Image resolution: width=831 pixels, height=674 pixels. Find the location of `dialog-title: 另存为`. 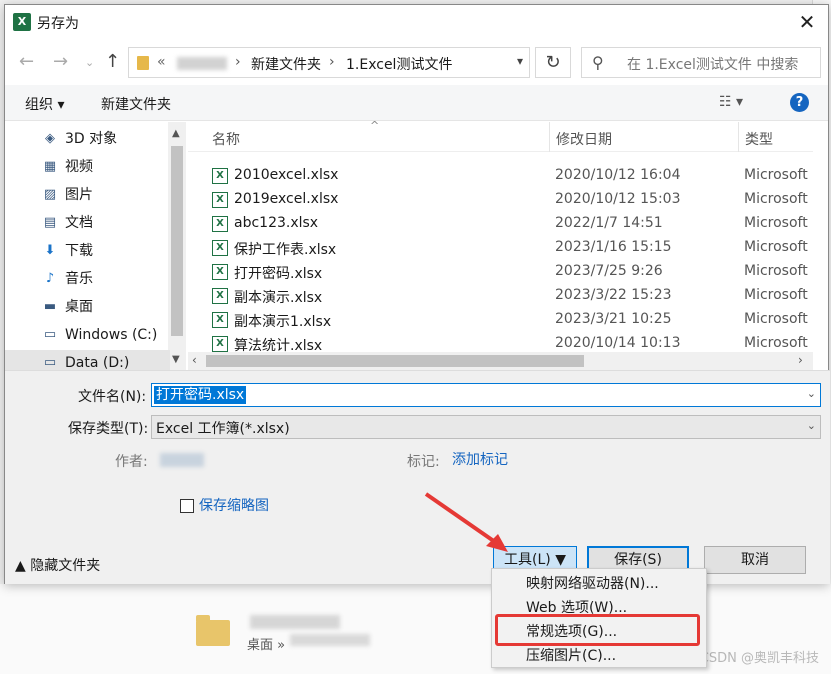

dialog-title: 另存为 is located at coordinates (58, 24).